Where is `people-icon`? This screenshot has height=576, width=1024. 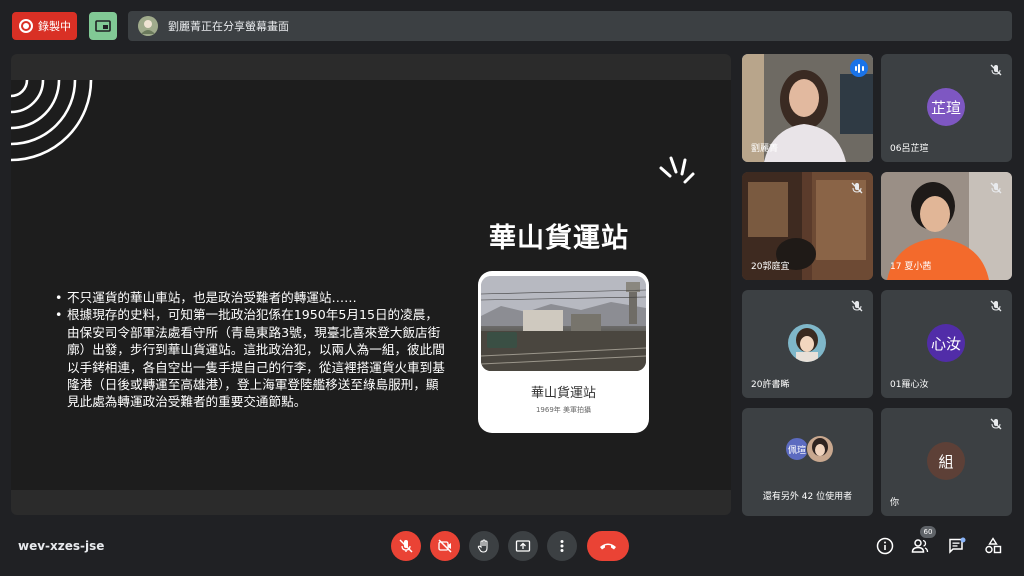
people-icon is located at coordinates (920, 546).